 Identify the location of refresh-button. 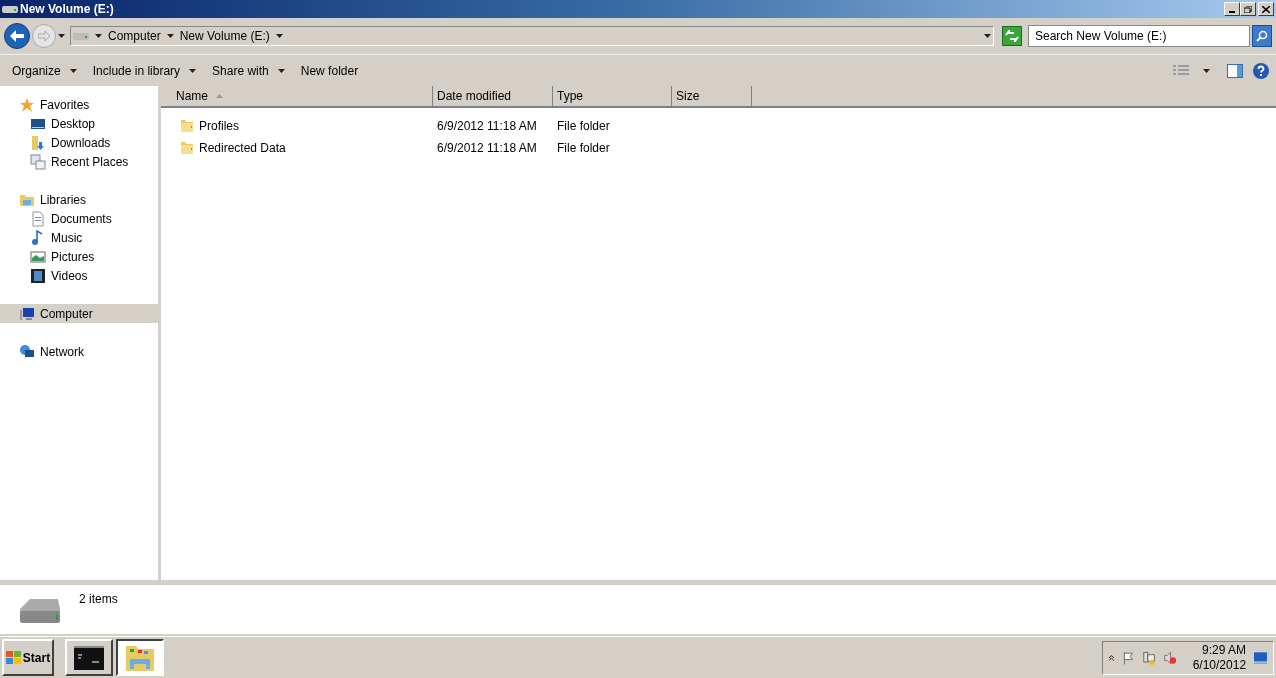
(1012, 36).